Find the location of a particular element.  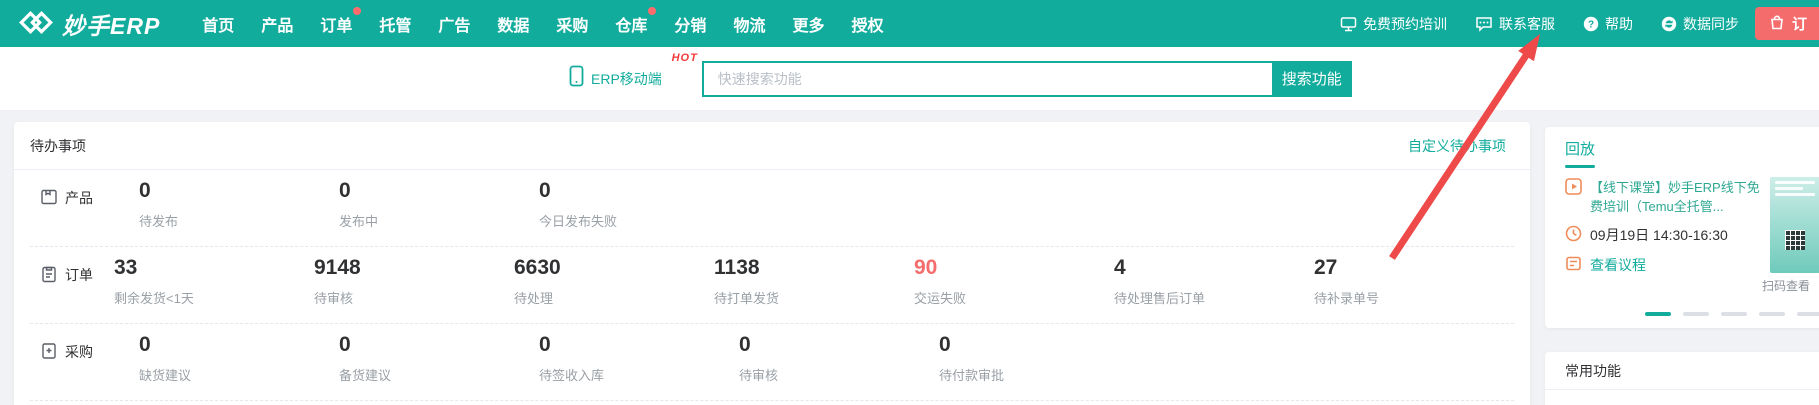

metric: 1138 待打单发货 is located at coordinates (814, 281).